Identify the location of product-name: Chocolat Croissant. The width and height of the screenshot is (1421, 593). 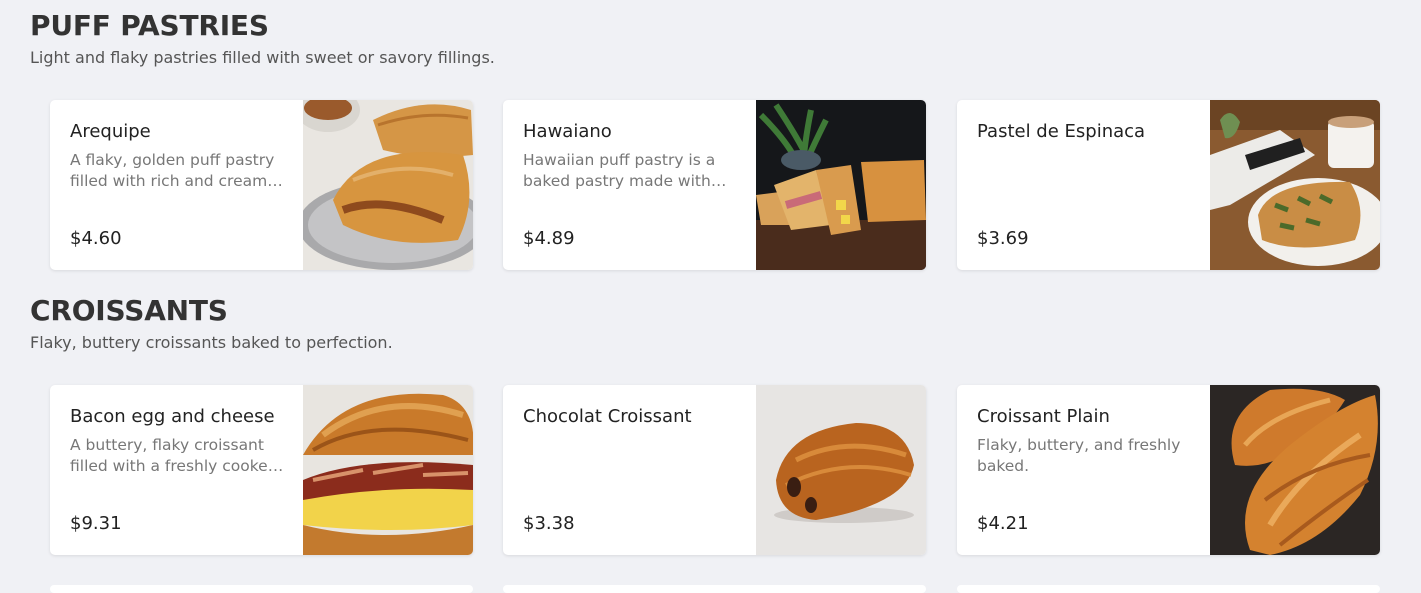
(607, 416).